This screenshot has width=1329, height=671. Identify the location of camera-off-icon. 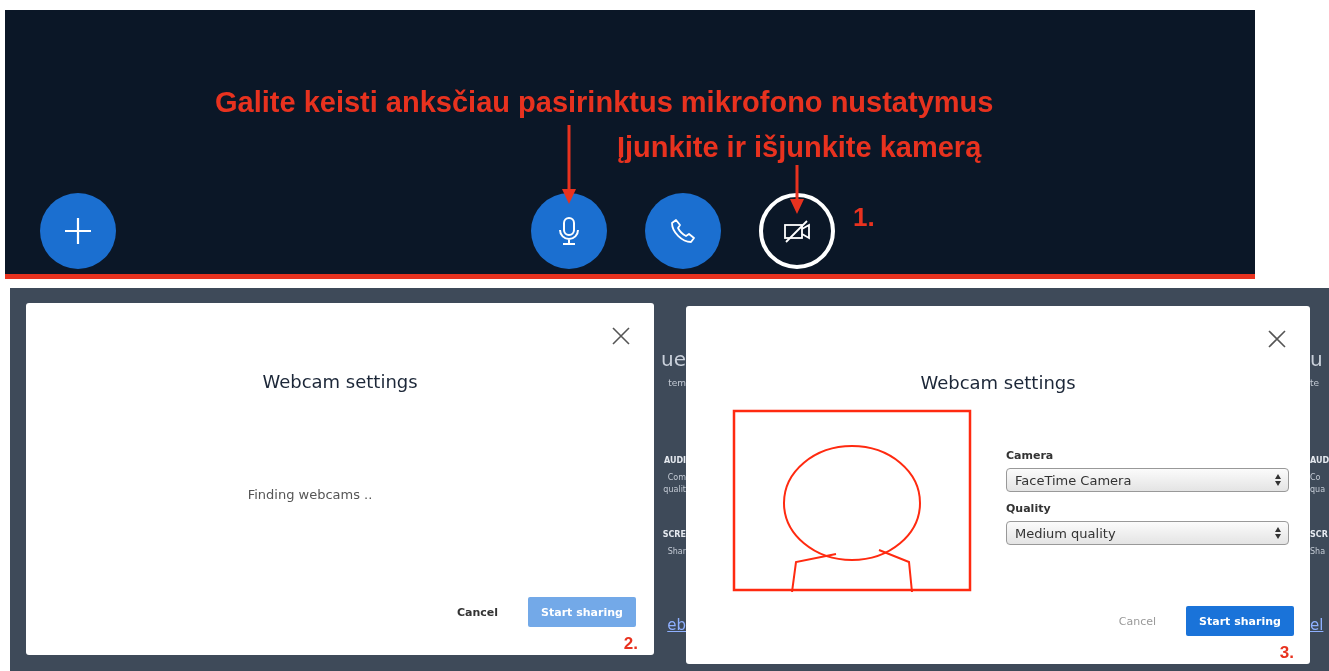
(797, 231).